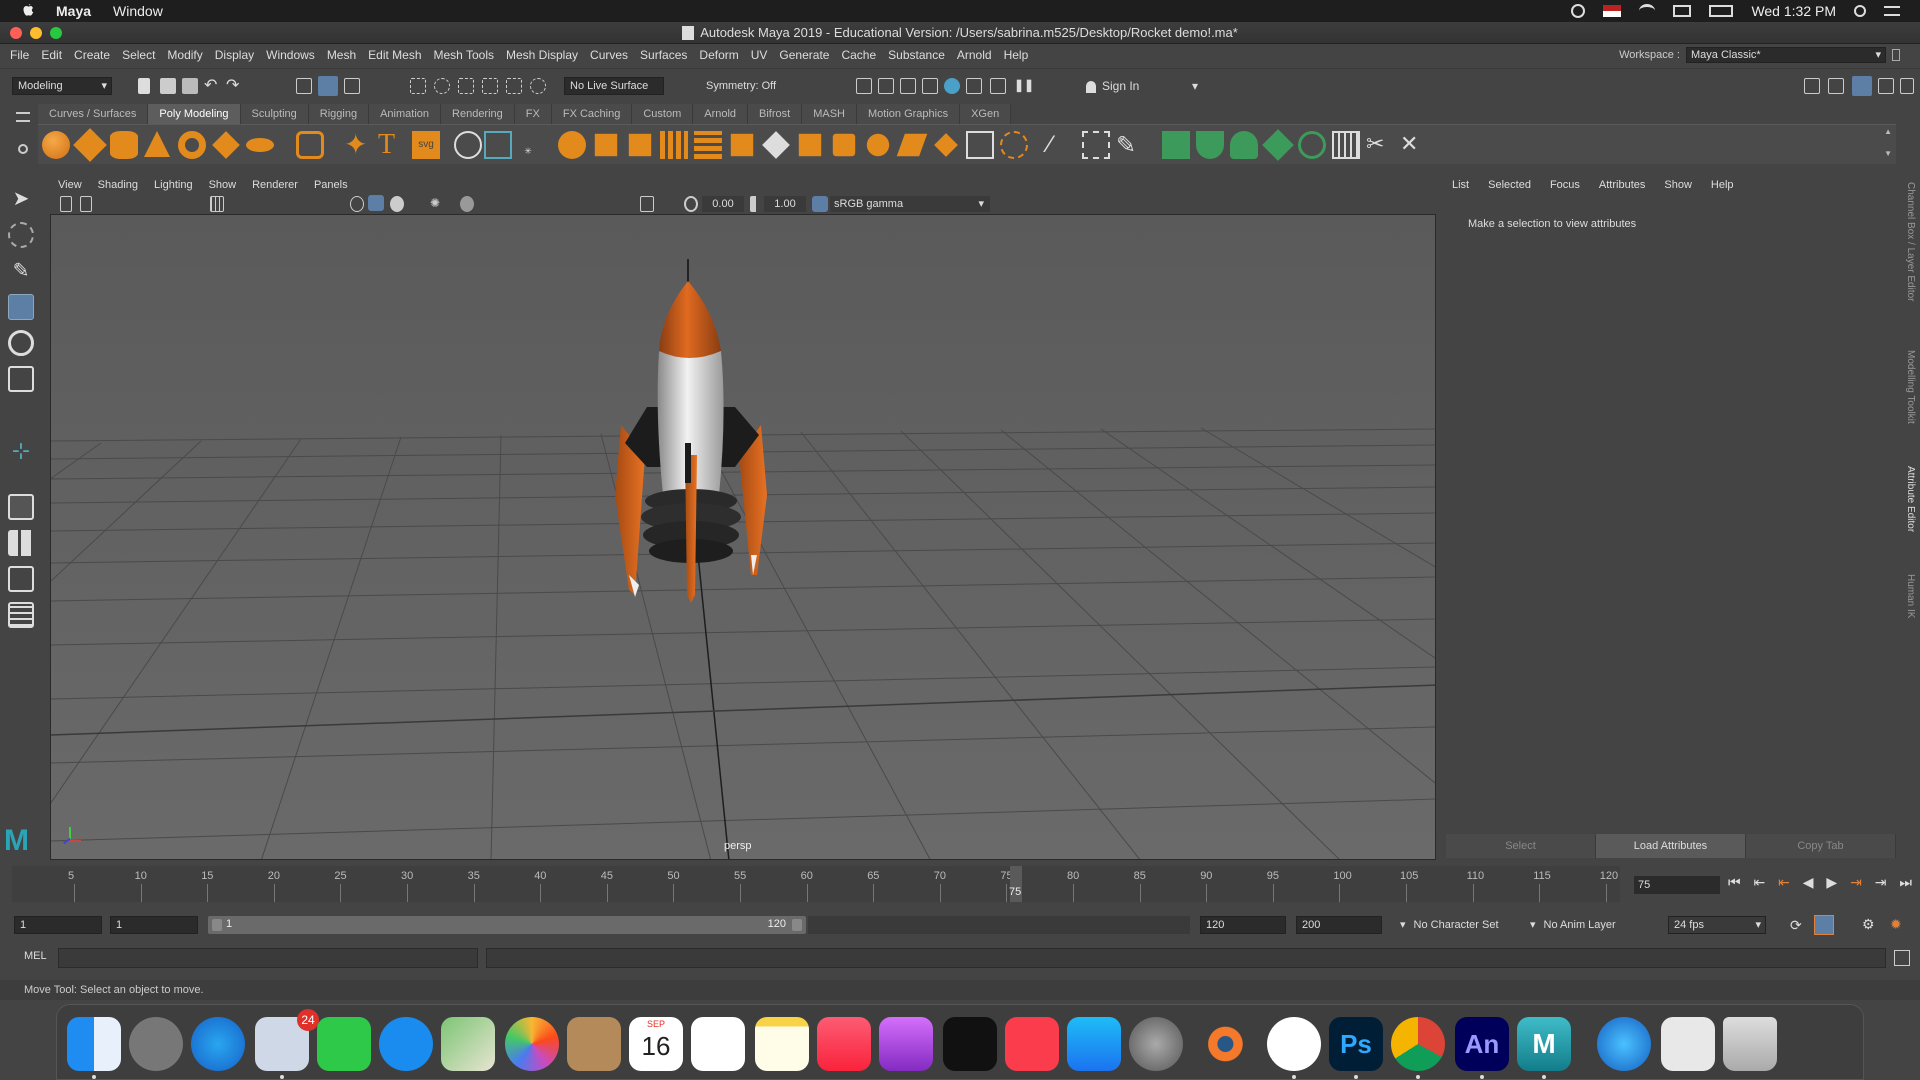 This screenshot has height=1080, width=1920. Describe the element at coordinates (274, 114) in the screenshot. I see `shelf-tab-sculpting: Sculpting` at that location.